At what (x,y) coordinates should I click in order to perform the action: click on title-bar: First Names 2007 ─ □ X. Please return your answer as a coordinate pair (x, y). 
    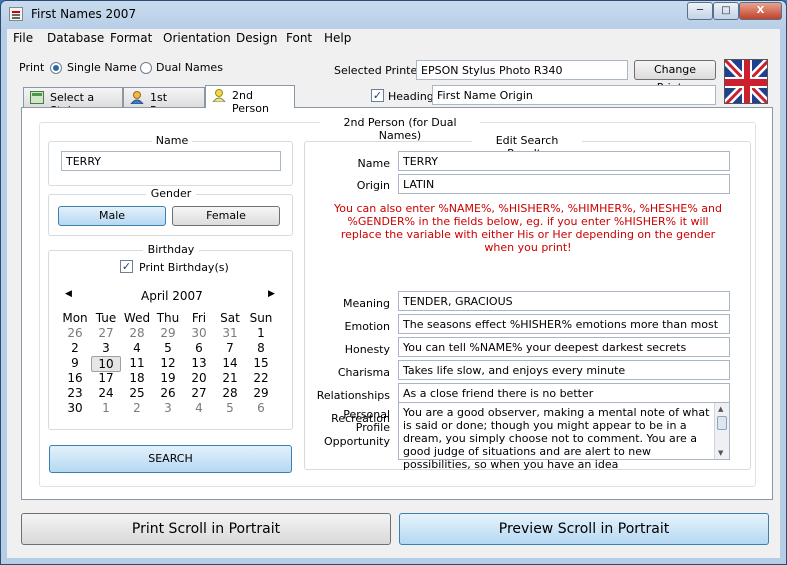
    Looking at the image, I should click on (393, 15).